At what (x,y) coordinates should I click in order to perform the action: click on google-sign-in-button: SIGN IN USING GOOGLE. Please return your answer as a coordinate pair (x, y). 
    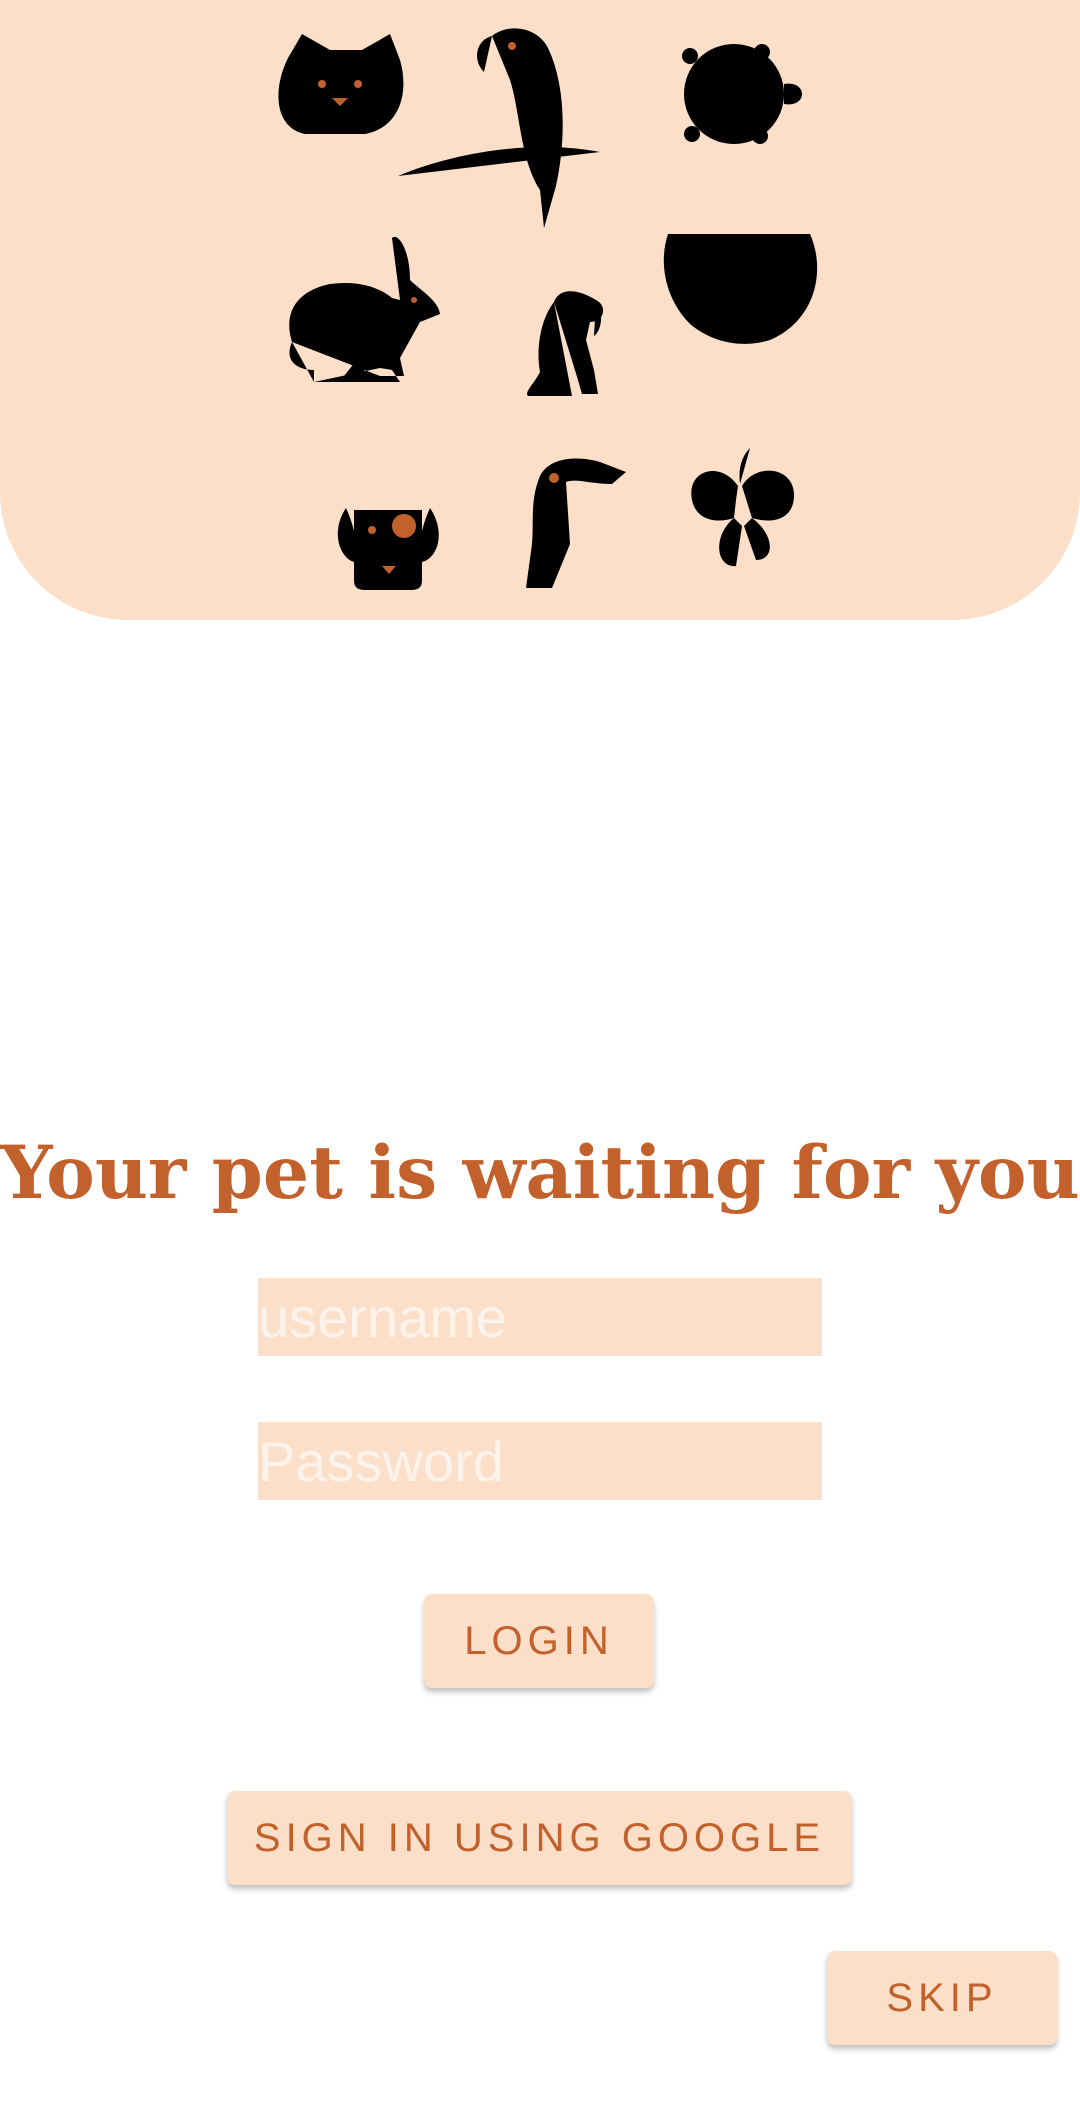
    Looking at the image, I should click on (539, 1838).